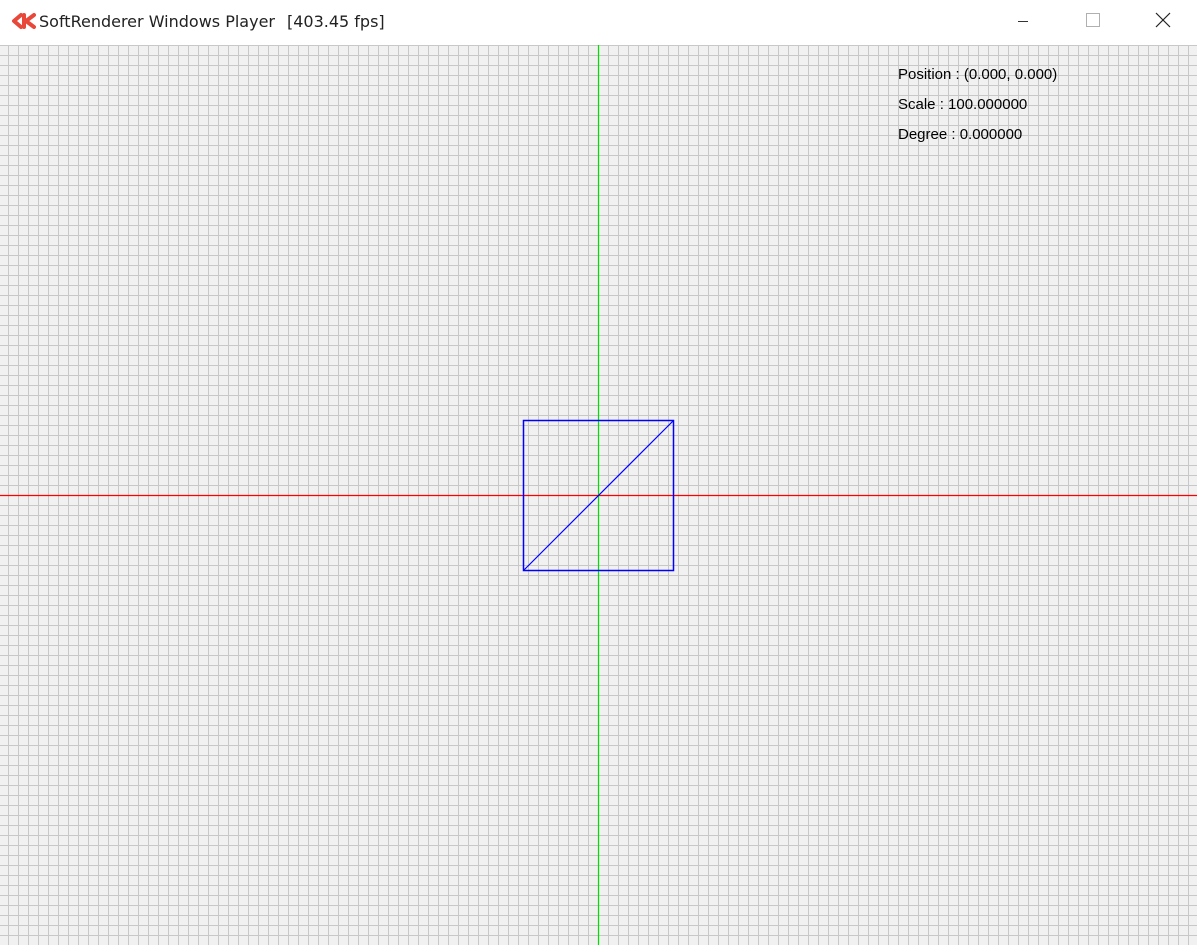  What do you see at coordinates (157, 21) in the screenshot?
I see `app-name: SoftRenderer Windows Player` at bounding box center [157, 21].